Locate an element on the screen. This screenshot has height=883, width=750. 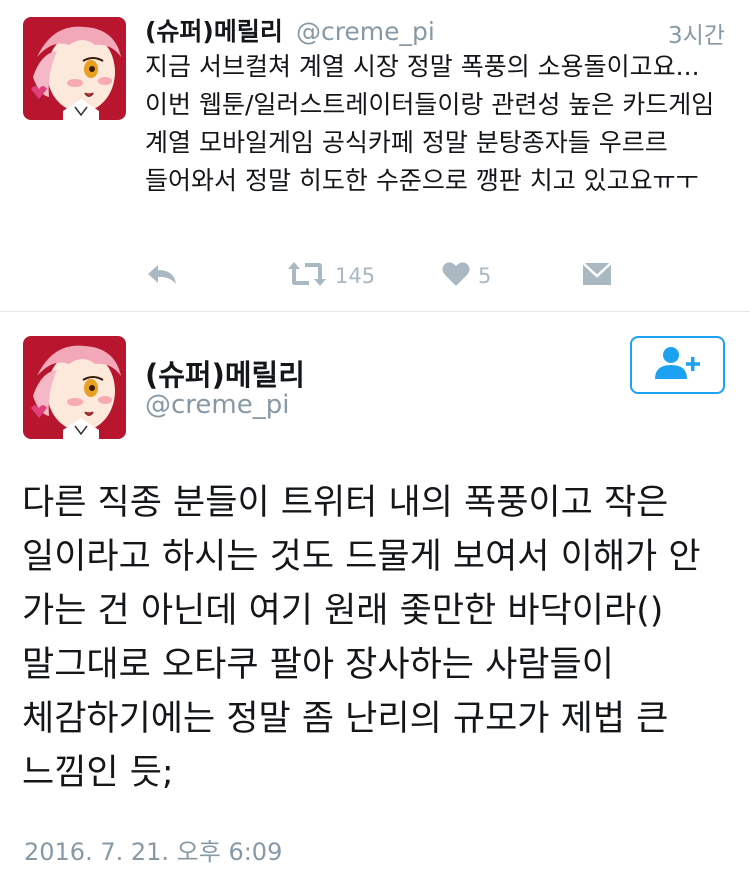
like-count: 5 is located at coordinates (485, 276).